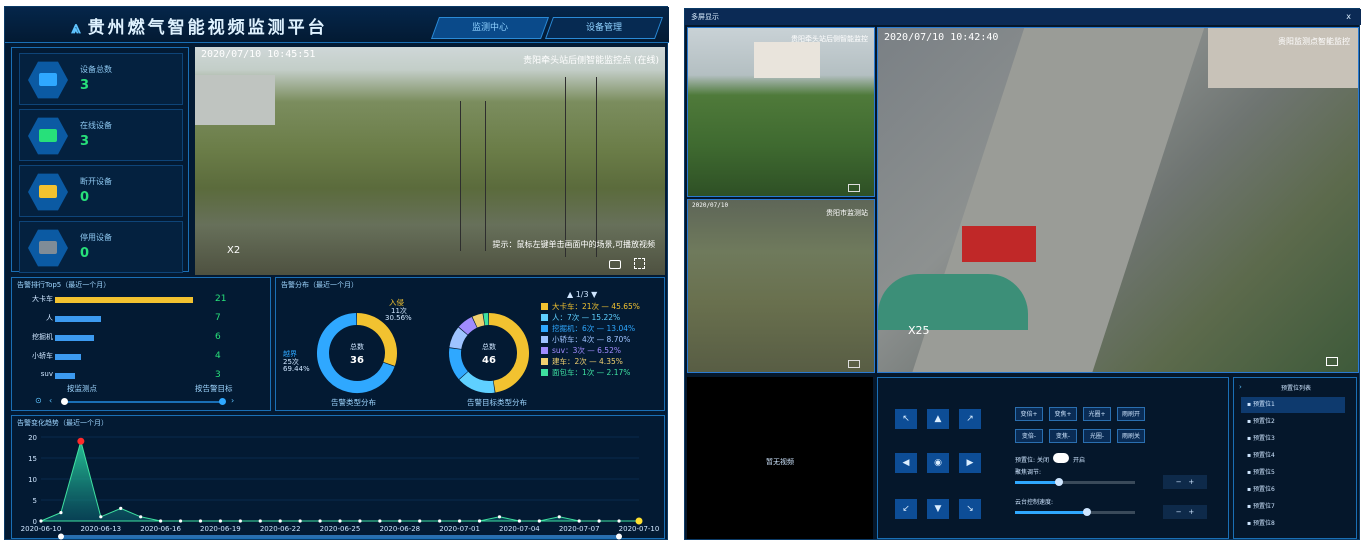  What do you see at coordinates (214, 388) in the screenshot?
I see `ranking-by-target-button: 按告警目标` at bounding box center [214, 388].